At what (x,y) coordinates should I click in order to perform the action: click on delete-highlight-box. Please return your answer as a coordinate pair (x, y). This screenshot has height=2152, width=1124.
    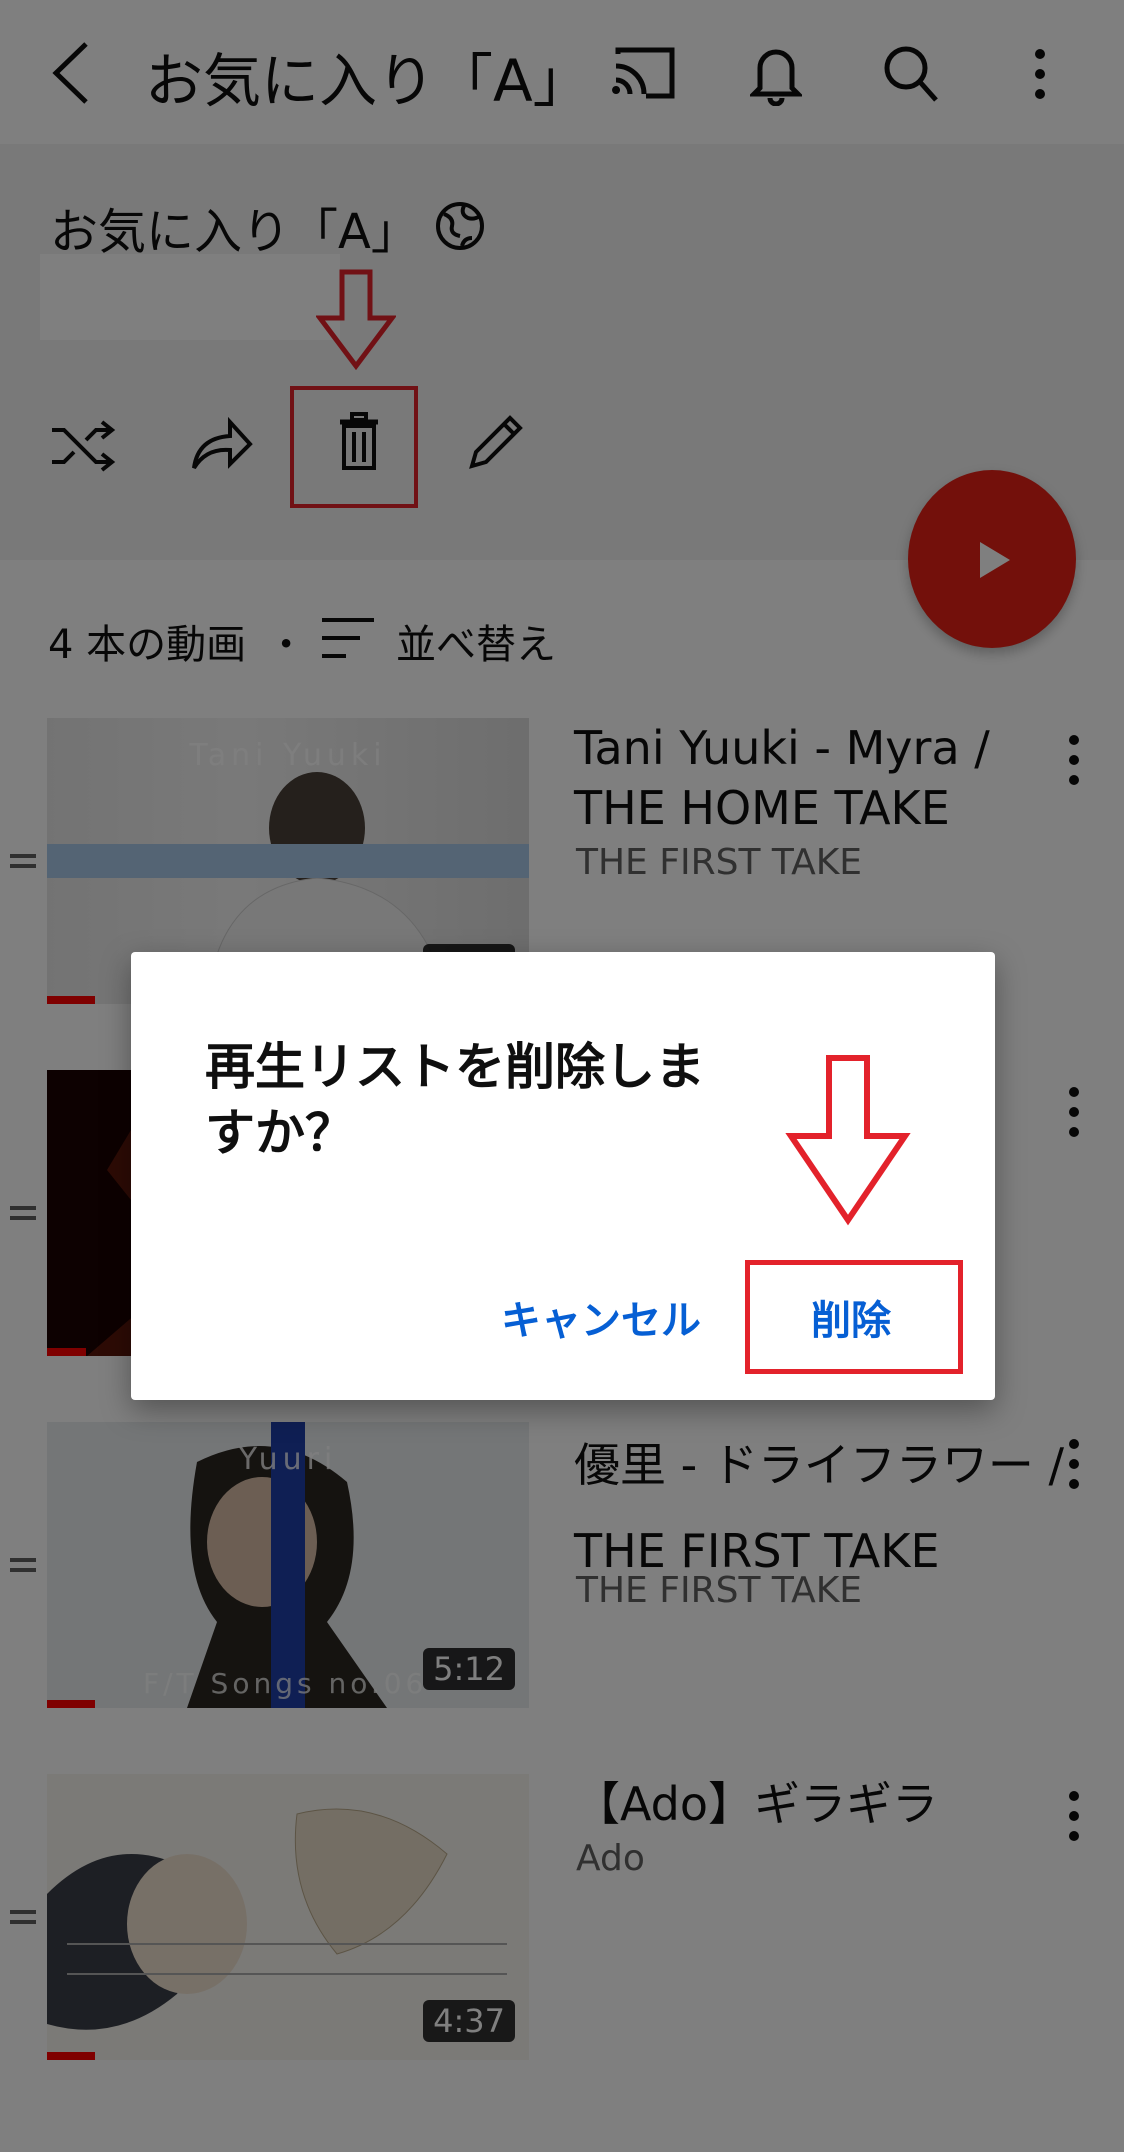
    Looking at the image, I should click on (854, 1317).